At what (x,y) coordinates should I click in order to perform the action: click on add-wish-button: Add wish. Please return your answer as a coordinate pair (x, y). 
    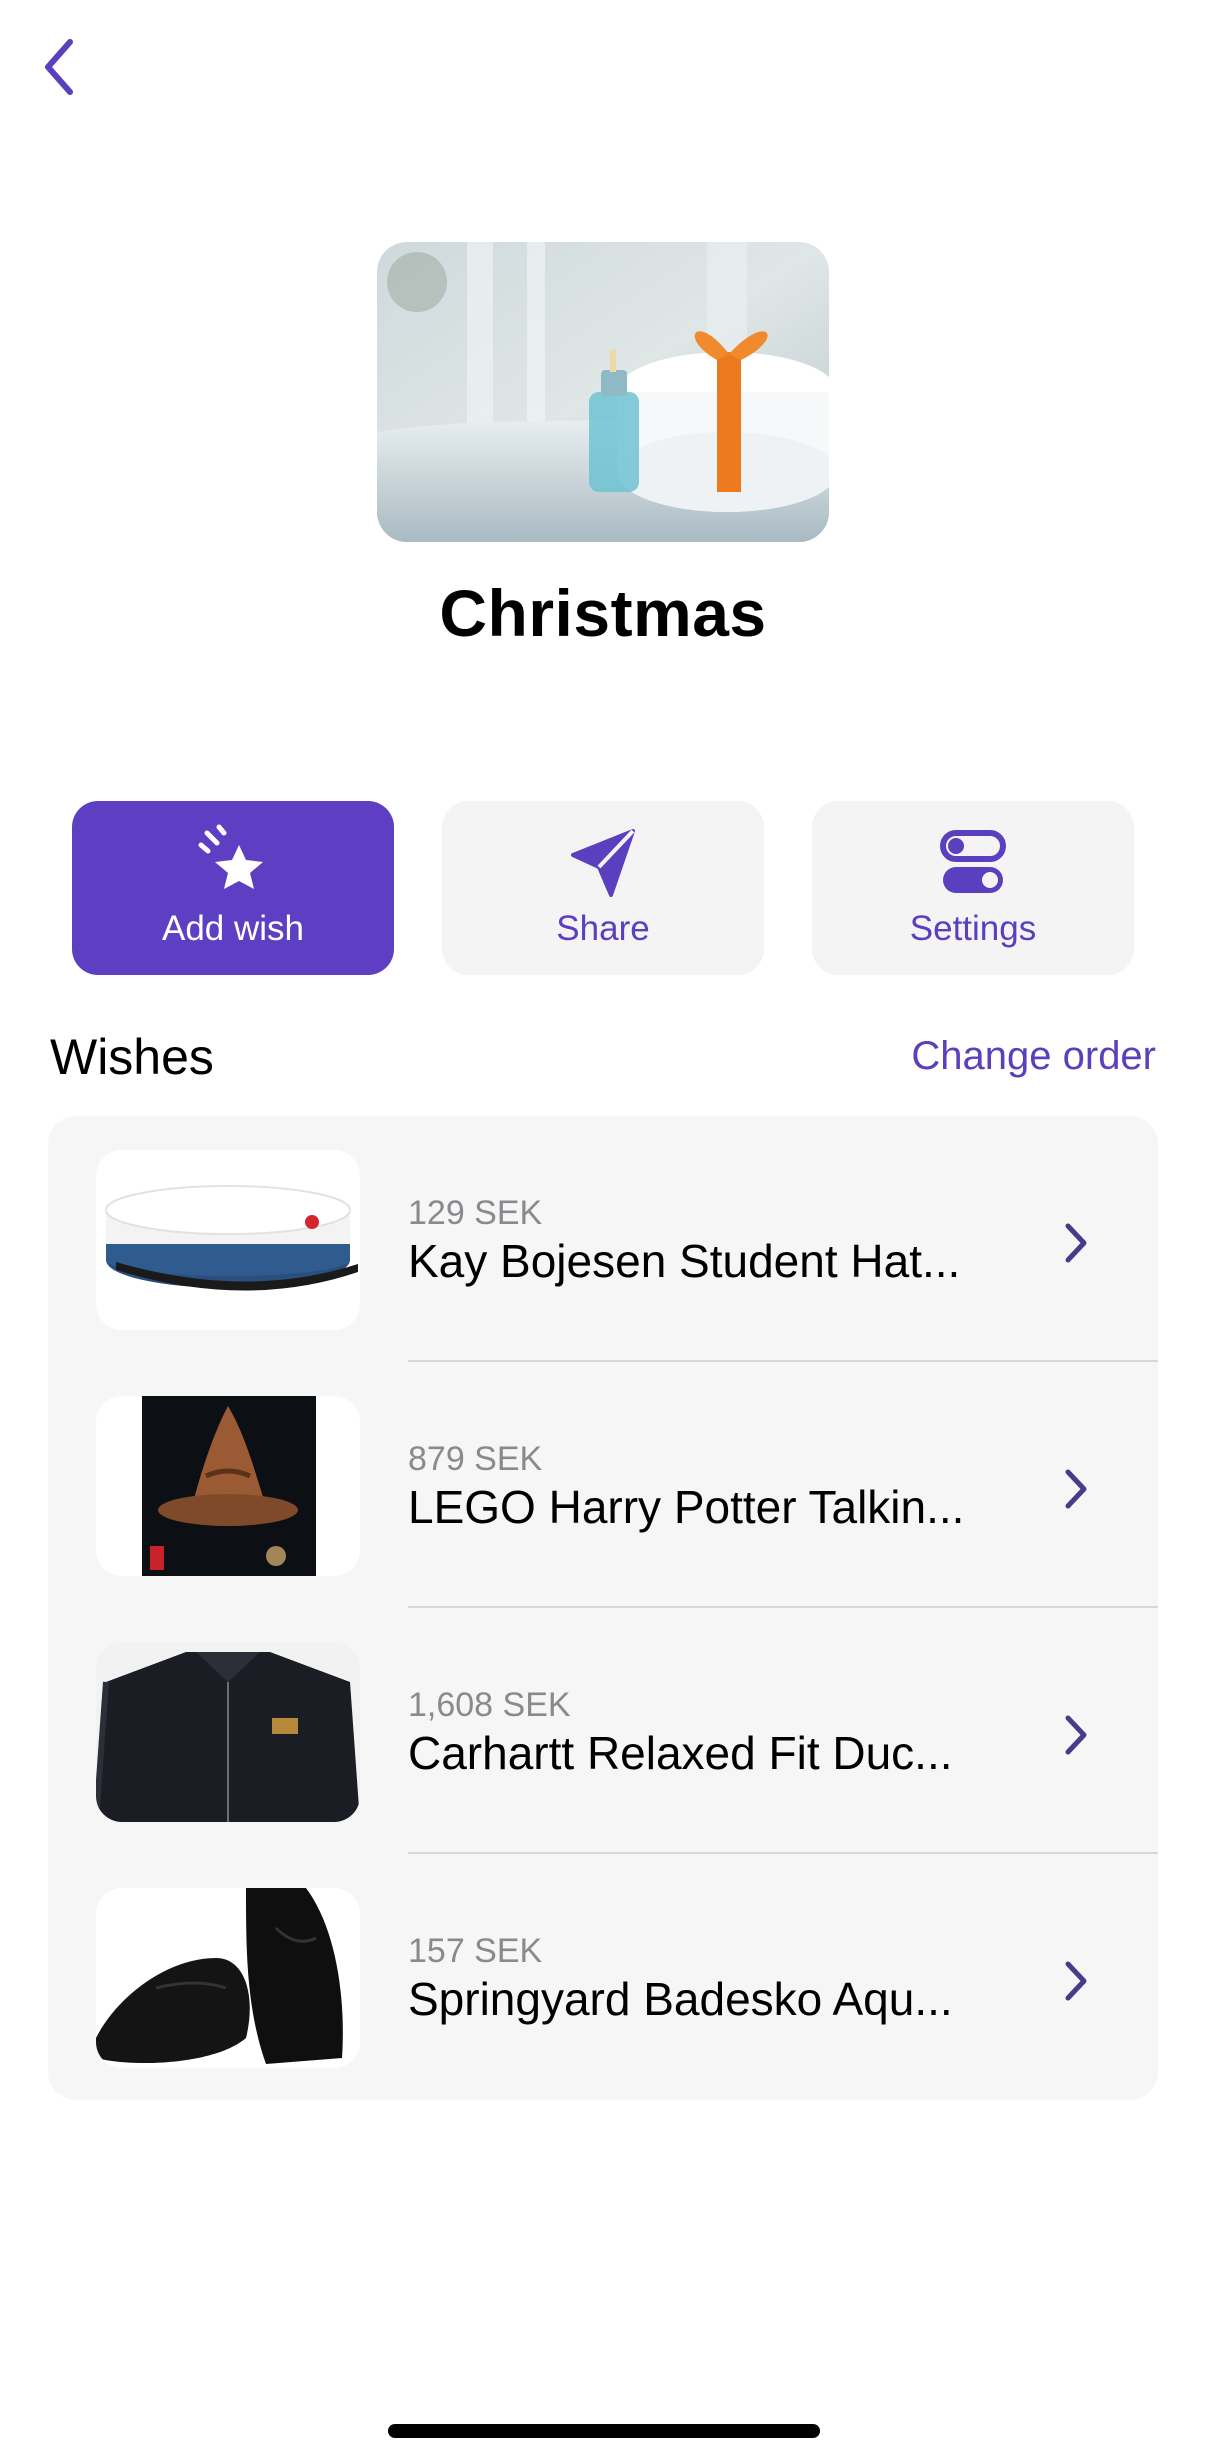
    Looking at the image, I should click on (233, 888).